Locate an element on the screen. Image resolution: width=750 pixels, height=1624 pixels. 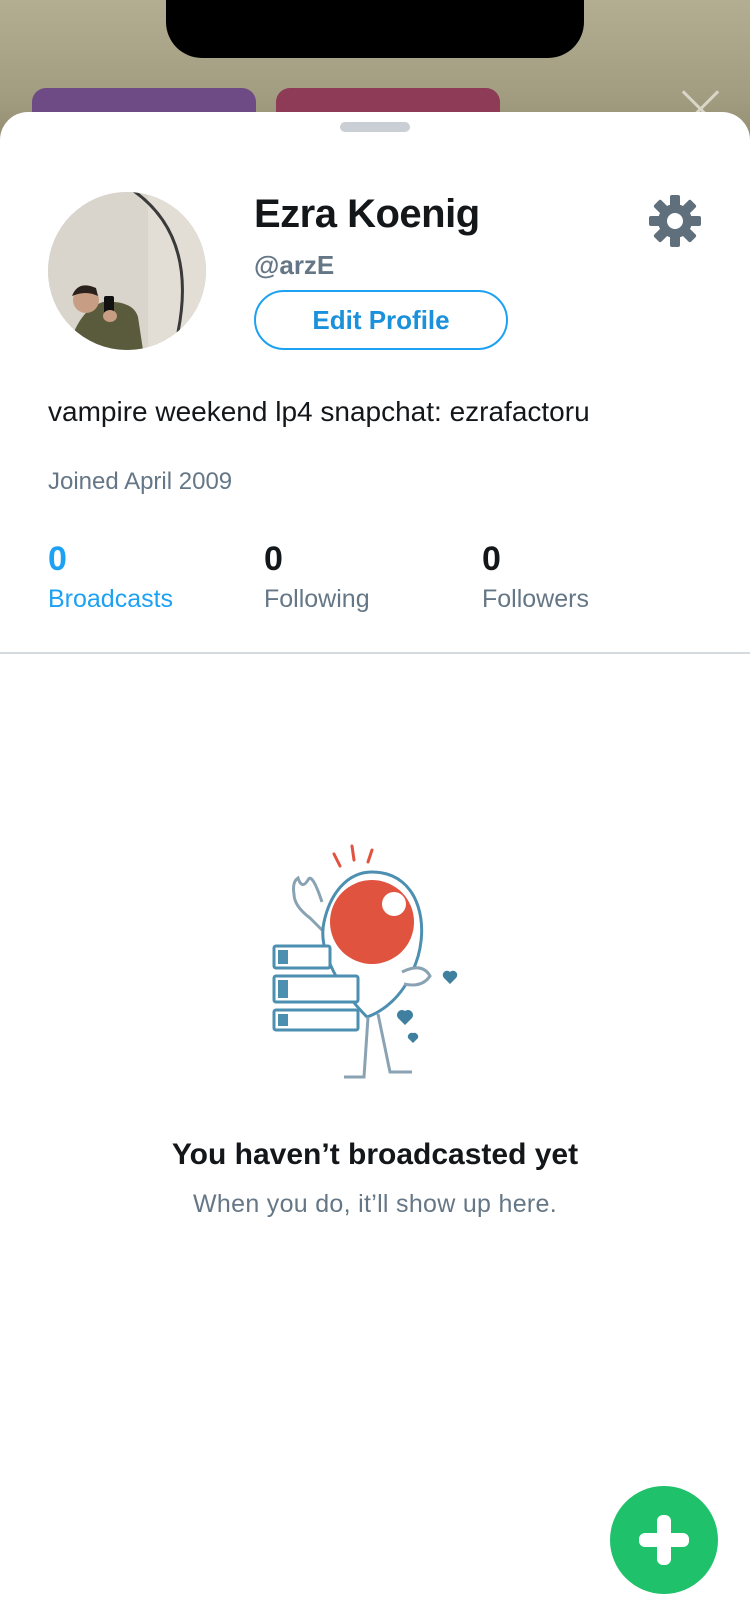
empty-broadcast-illustration is located at coordinates (377, 967).